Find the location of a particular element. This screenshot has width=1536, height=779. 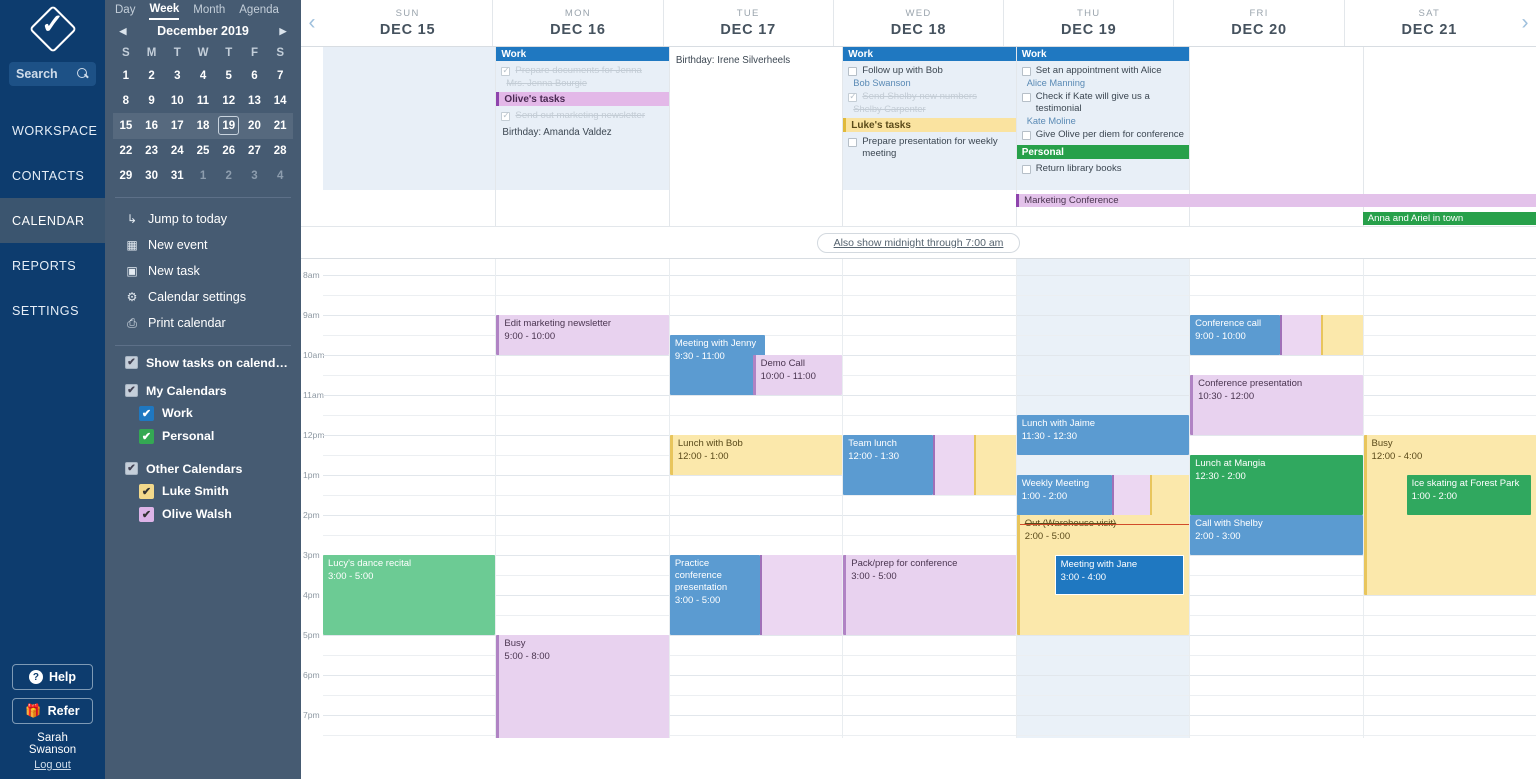

mini-calendar-day: 9 is located at coordinates (152, 100).